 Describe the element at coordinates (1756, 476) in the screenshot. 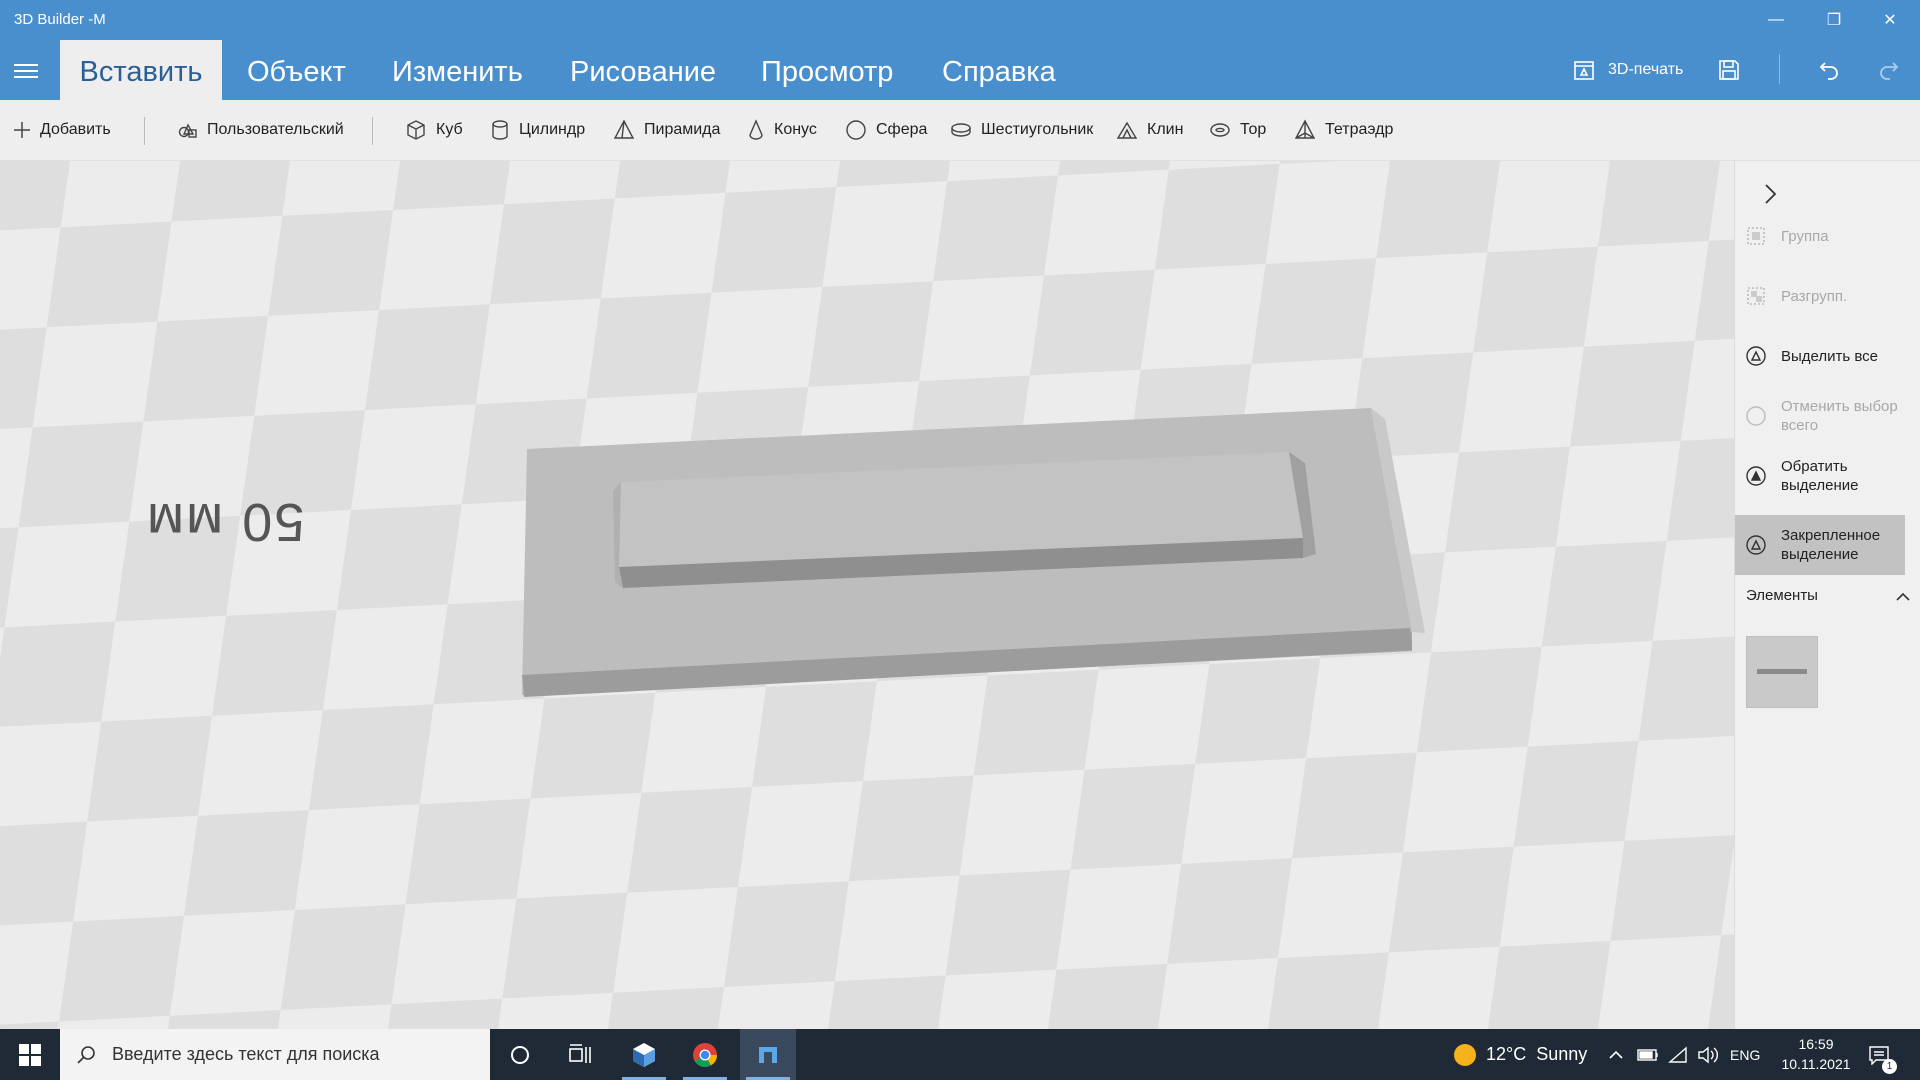

I see `invert-selection-icon` at that location.